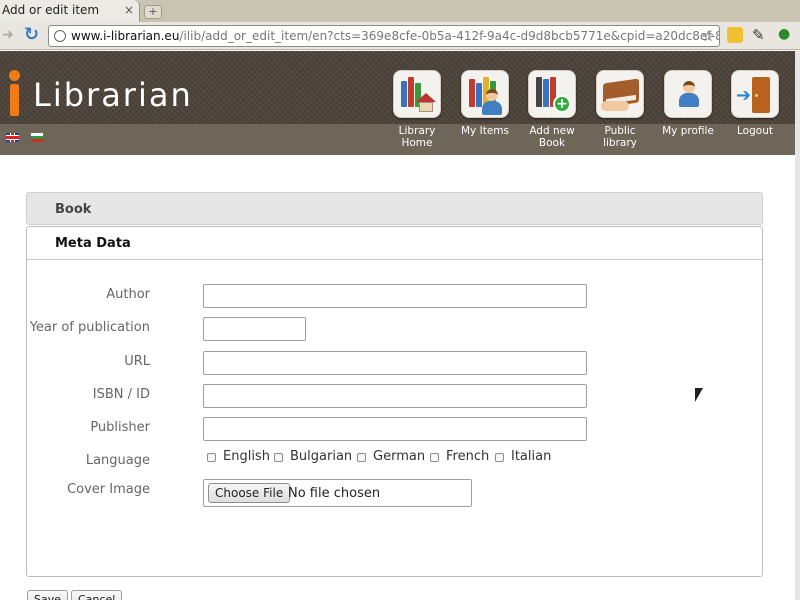  What do you see at coordinates (48, 595) in the screenshot?
I see `save-button: Save` at bounding box center [48, 595].